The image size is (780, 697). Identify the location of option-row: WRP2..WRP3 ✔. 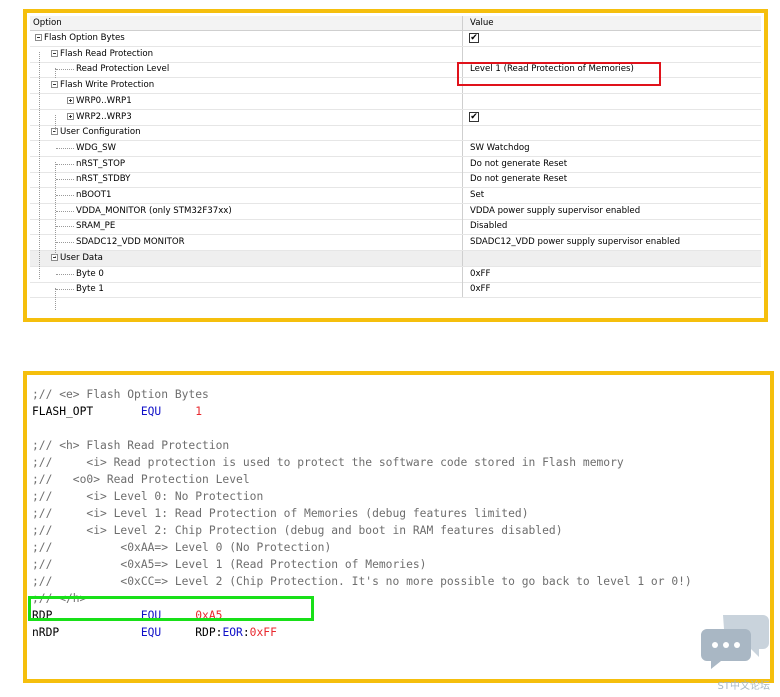
(395, 117).